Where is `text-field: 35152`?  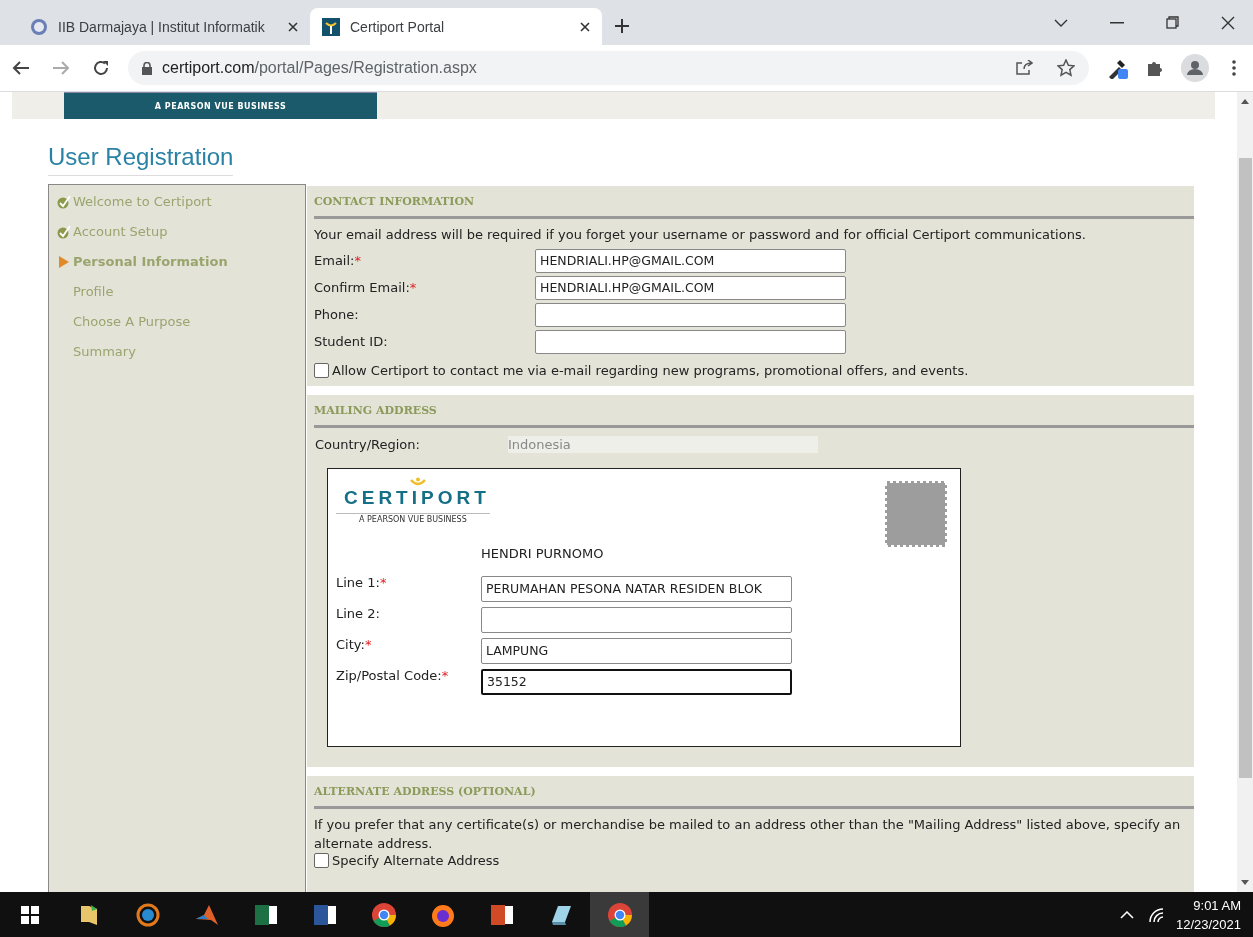
text-field: 35152 is located at coordinates (636, 681).